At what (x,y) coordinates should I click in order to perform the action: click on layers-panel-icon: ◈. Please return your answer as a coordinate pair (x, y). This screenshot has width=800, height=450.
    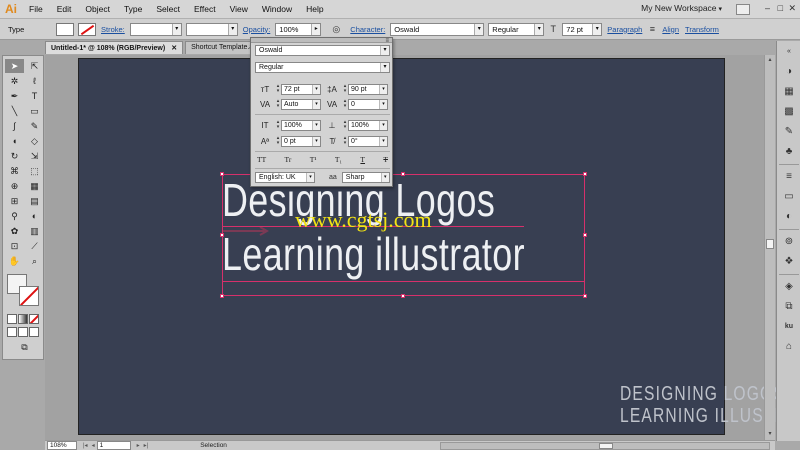
    Looking at the image, I should click on (789, 287).